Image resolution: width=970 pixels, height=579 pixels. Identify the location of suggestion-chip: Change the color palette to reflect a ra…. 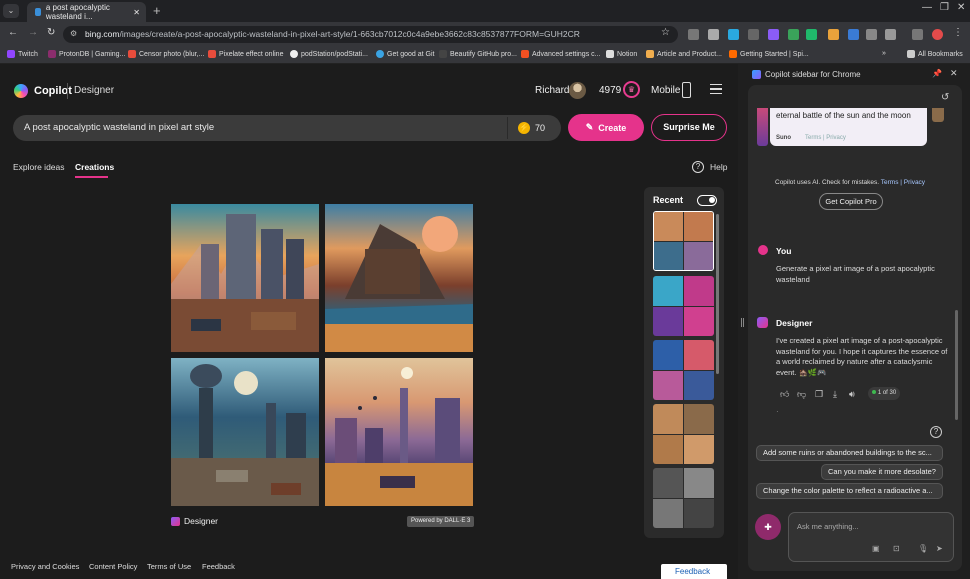
(849, 491).